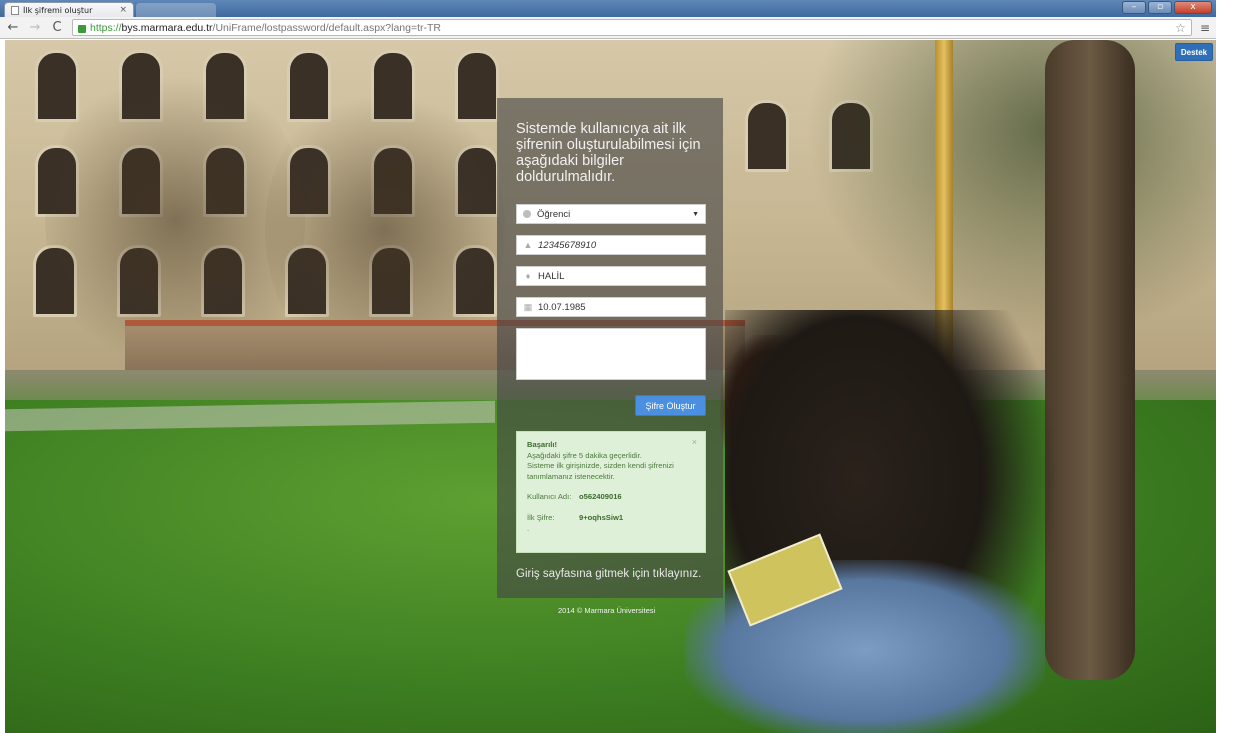  I want to click on tab-title: İlk şifremi oluştur, so click(58, 10).